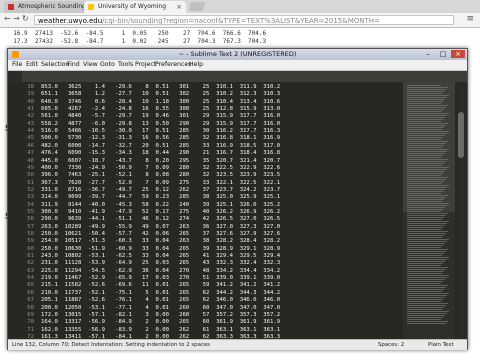 The image size is (480, 360). What do you see at coordinates (30, 285) in the screenshot?
I see `line-number: 65` at bounding box center [30, 285].